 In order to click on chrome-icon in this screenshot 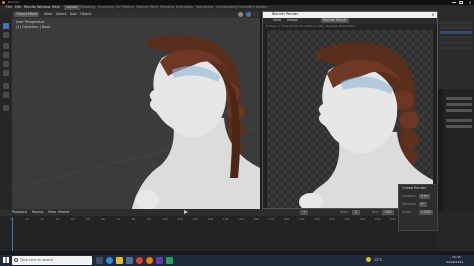, I will do `click(139, 260)`.